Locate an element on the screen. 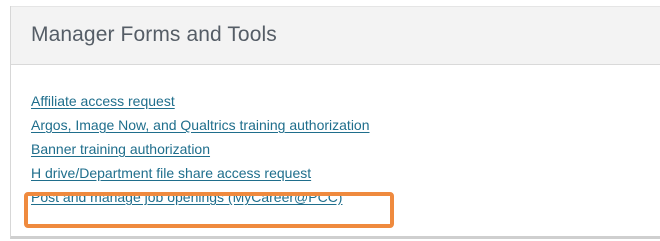  affiliate-access-request-link: Affiliate access request is located at coordinates (103, 101).